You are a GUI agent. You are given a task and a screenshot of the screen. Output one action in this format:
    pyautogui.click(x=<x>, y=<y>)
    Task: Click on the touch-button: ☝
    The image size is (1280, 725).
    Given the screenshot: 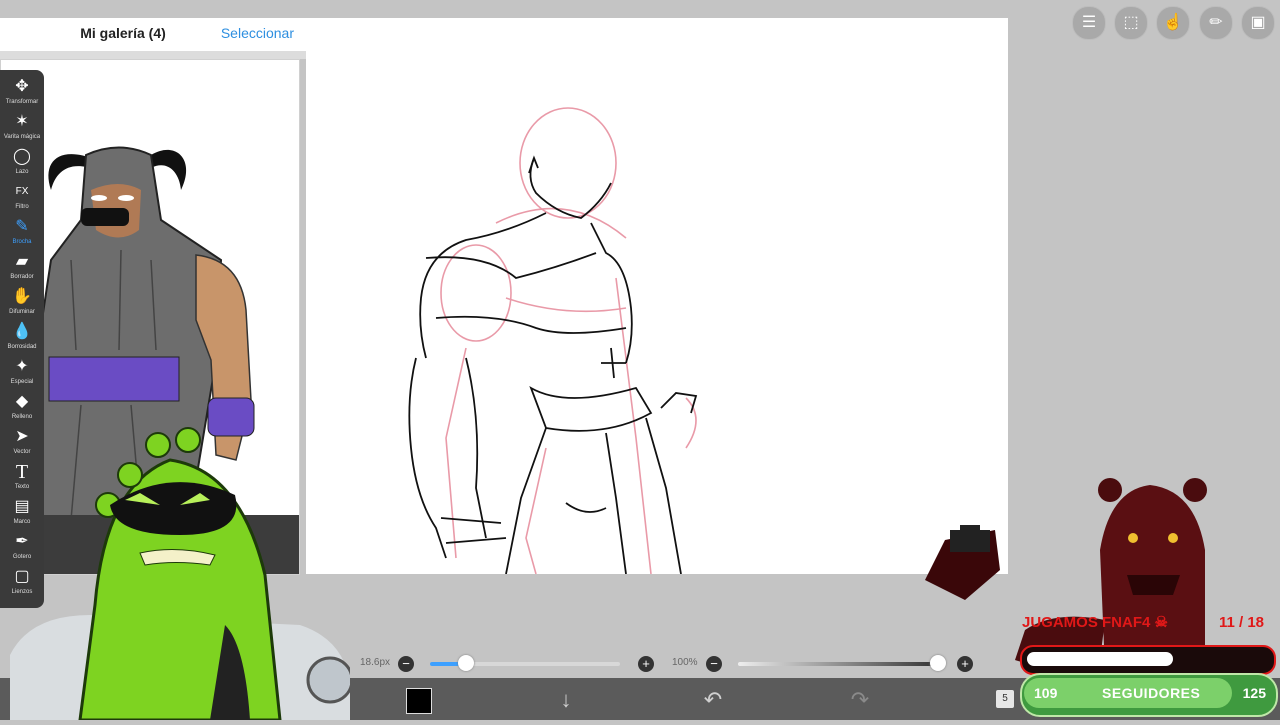 What is the action you would take?
    pyautogui.click(x=1173, y=23)
    